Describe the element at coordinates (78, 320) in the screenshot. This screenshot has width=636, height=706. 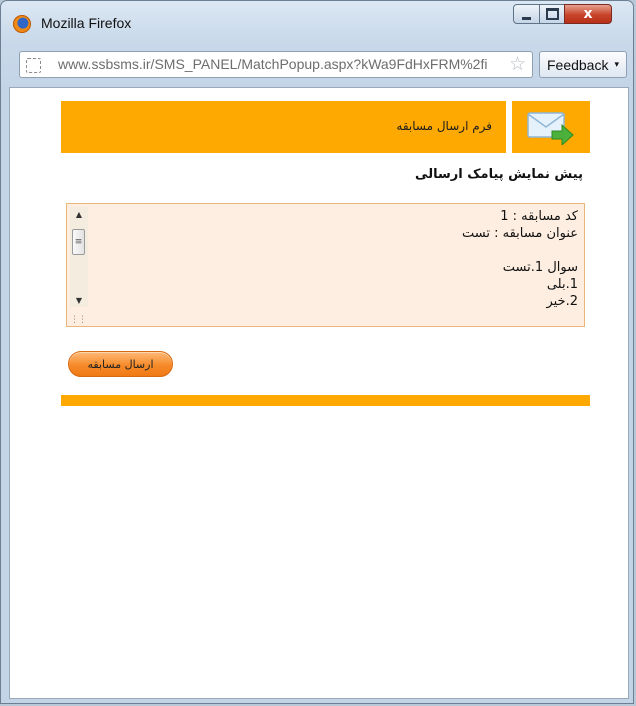
I see `resize-grip-icon: ⋮⋮` at that location.